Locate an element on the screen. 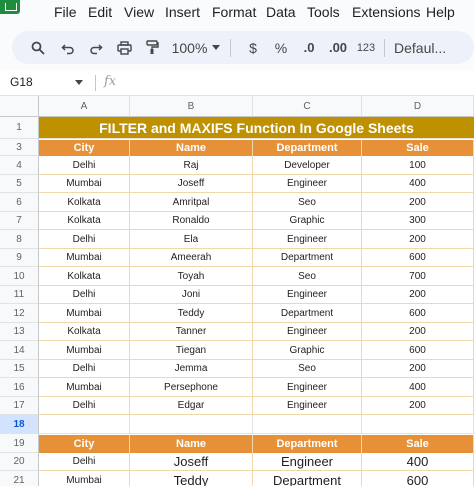 This screenshot has height=486, width=474. row-header: 7 is located at coordinates (19, 221).